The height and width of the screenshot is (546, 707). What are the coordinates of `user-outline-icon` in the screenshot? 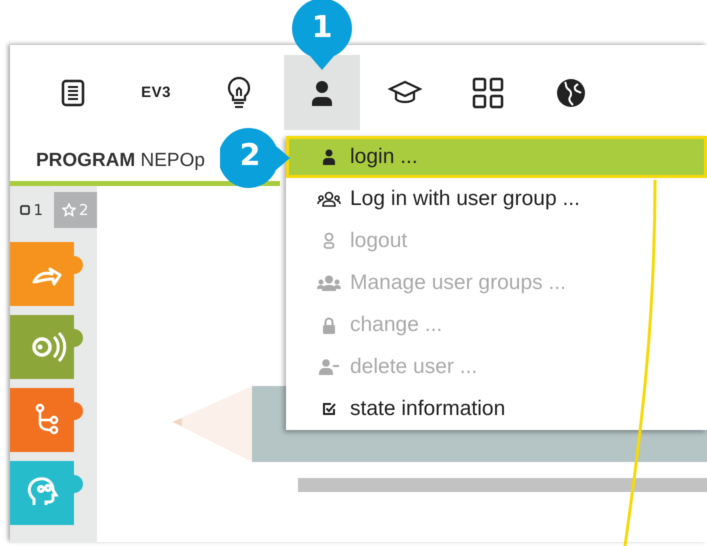 It's located at (329, 241).